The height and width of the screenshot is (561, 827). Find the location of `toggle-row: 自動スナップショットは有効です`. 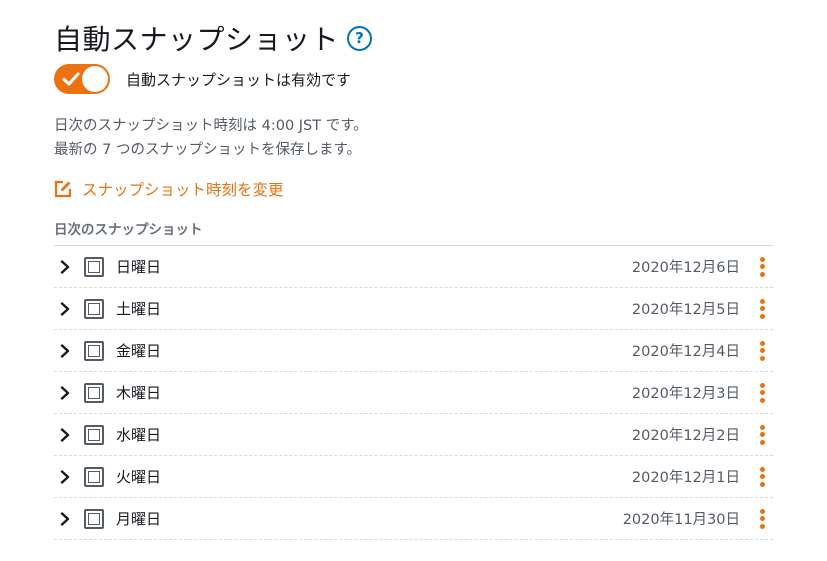

toggle-row: 自動スナップショットは有効です is located at coordinates (202, 79).